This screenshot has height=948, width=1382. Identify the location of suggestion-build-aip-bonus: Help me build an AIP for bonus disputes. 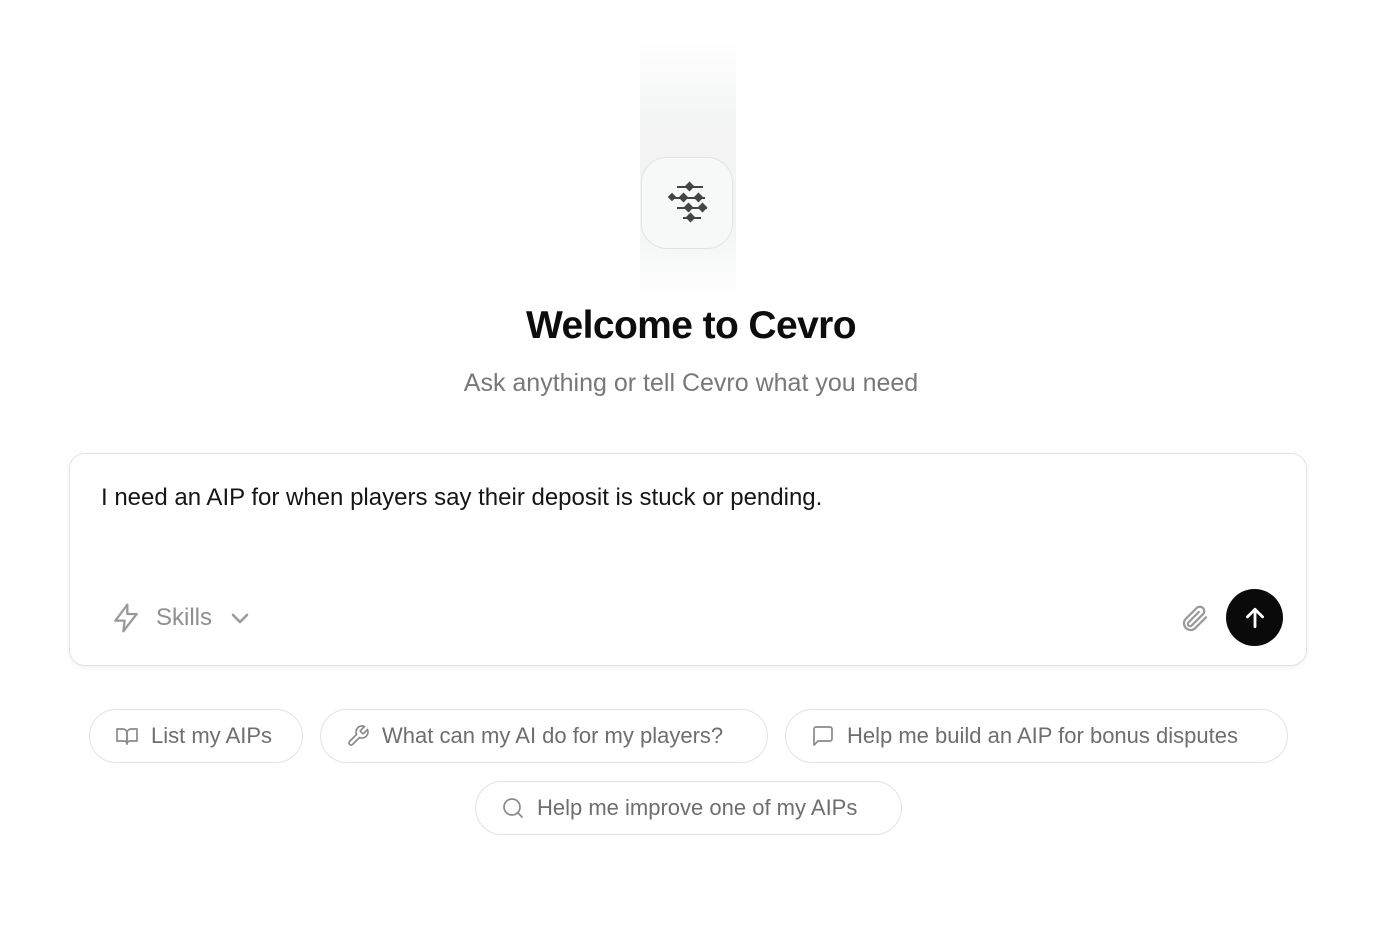
(1036, 736).